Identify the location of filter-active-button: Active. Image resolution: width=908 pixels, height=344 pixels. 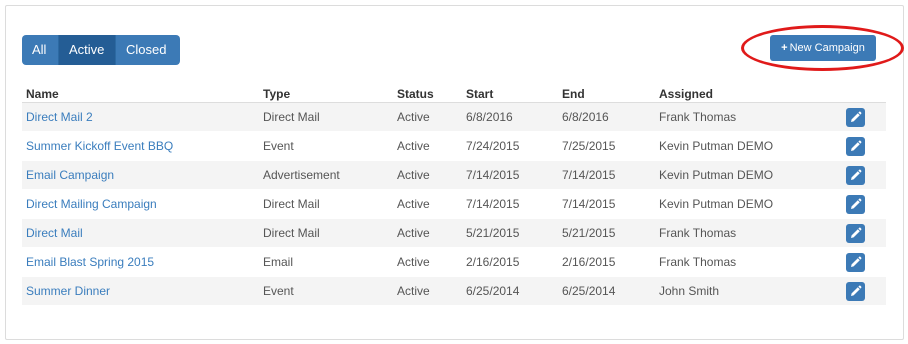
(87, 50).